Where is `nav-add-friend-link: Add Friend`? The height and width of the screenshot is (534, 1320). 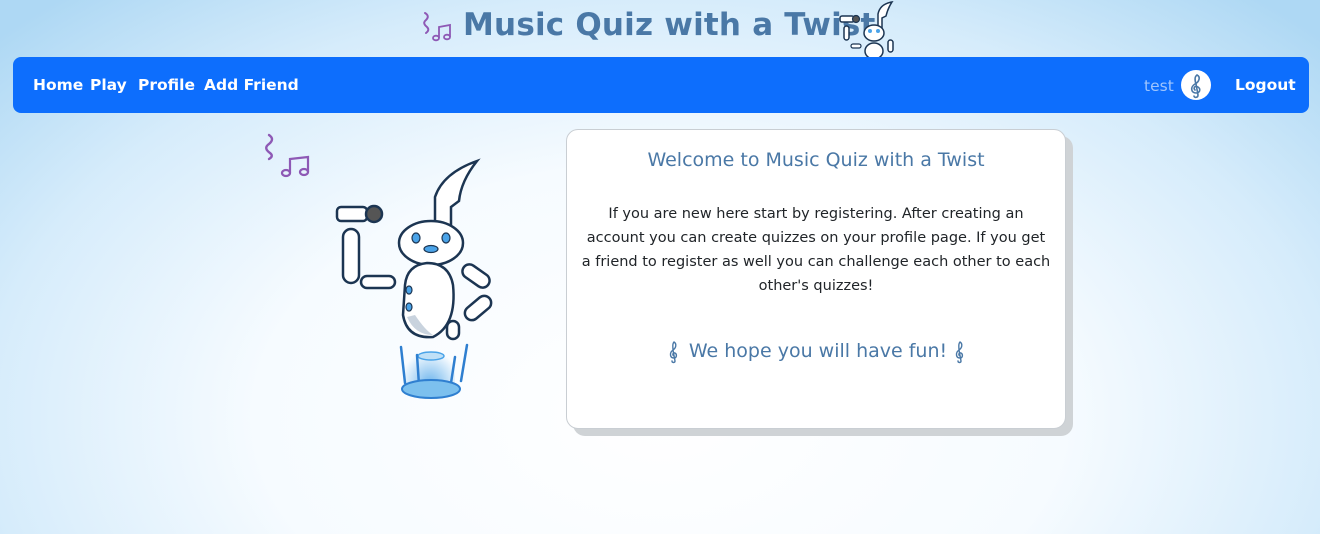
nav-add-friend-link: Add Friend is located at coordinates (251, 85).